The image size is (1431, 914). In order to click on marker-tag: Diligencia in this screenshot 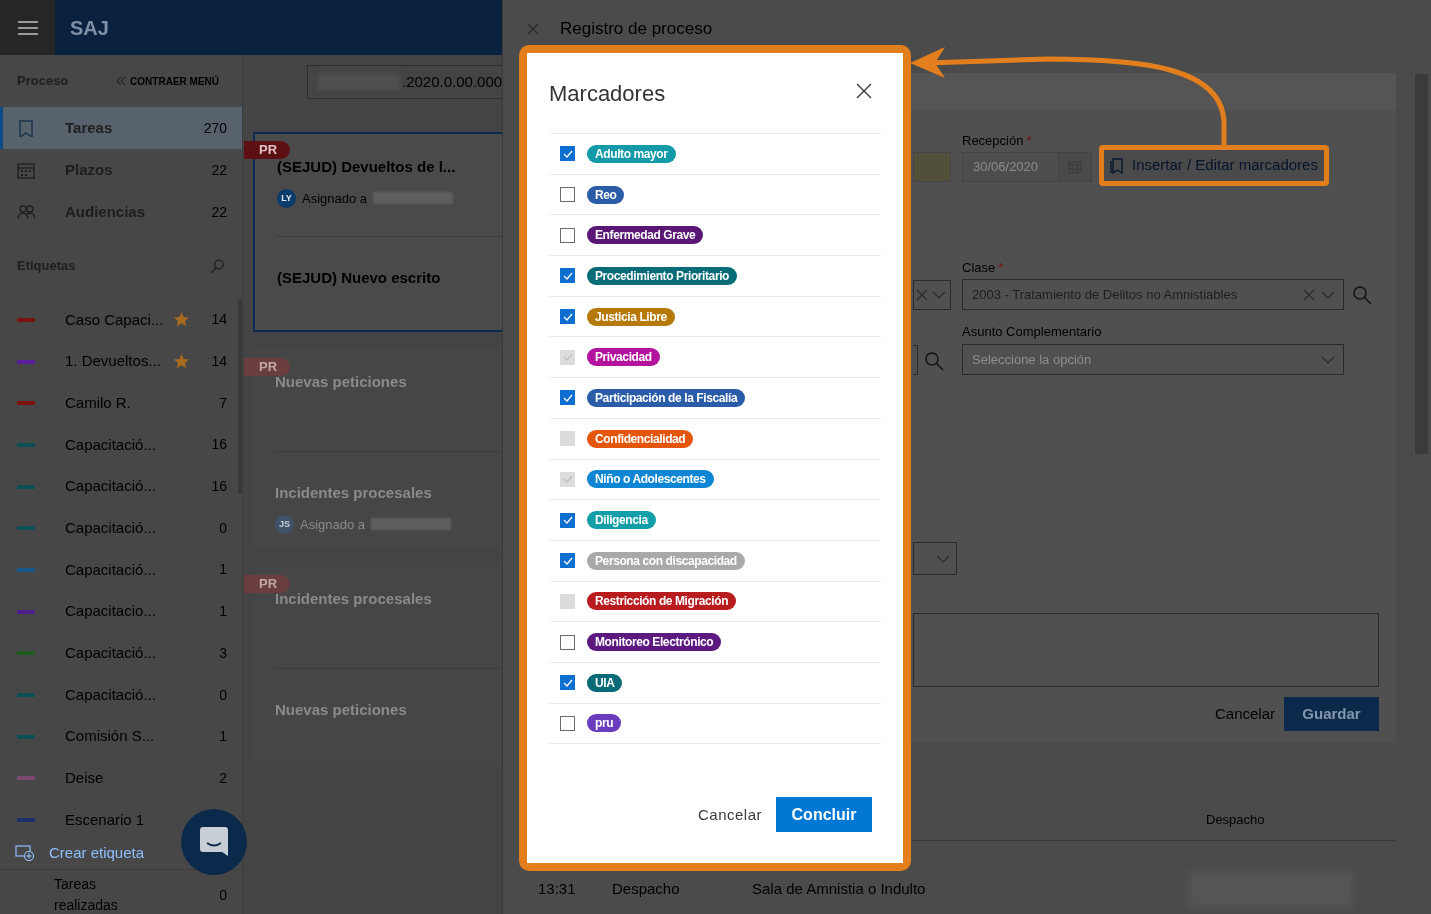, I will do `click(621, 520)`.